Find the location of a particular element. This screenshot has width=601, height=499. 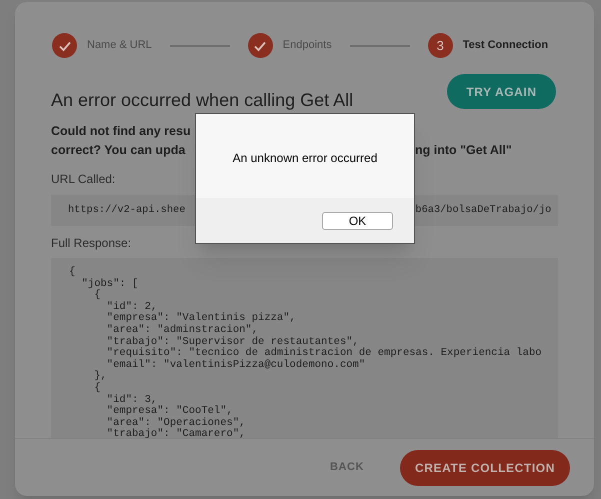

ok-button: OK is located at coordinates (357, 221).